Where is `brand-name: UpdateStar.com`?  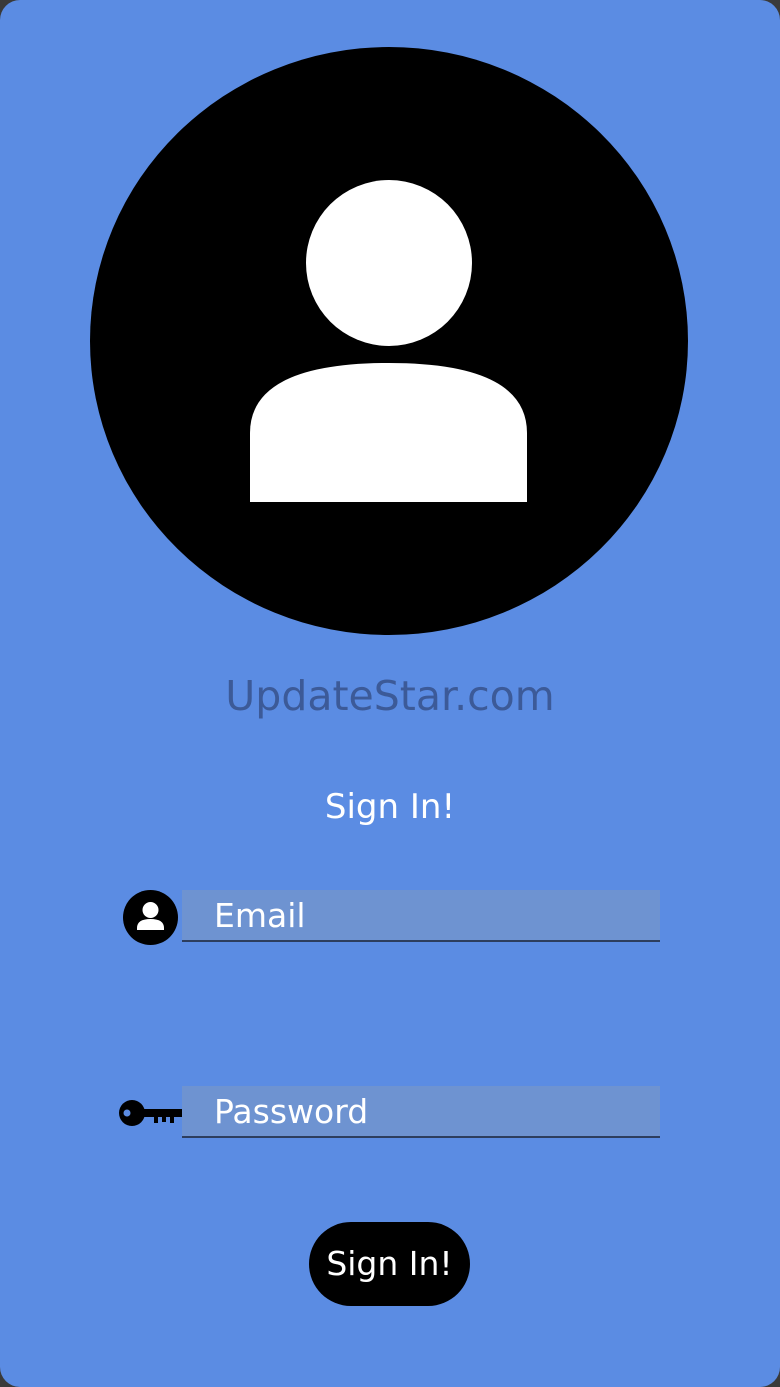
brand-name: UpdateStar.com is located at coordinates (390, 696).